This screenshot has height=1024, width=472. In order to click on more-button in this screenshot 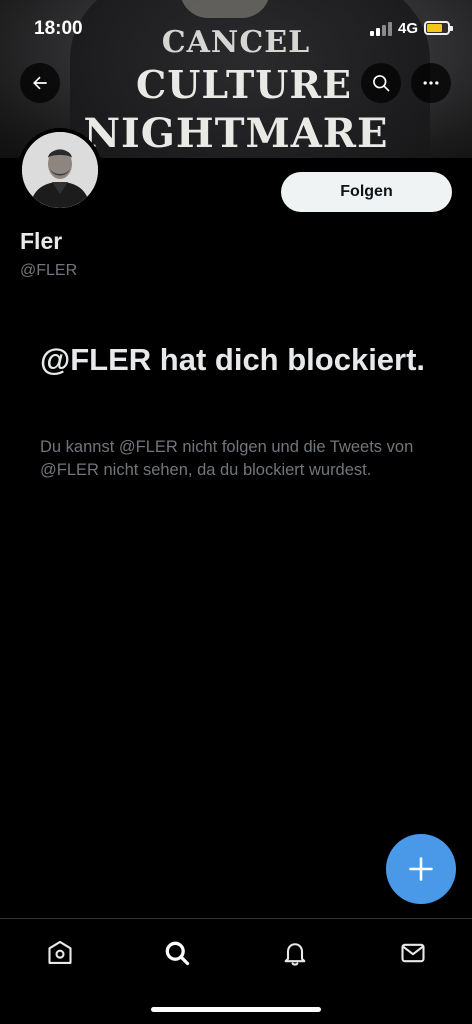, I will do `click(431, 83)`.